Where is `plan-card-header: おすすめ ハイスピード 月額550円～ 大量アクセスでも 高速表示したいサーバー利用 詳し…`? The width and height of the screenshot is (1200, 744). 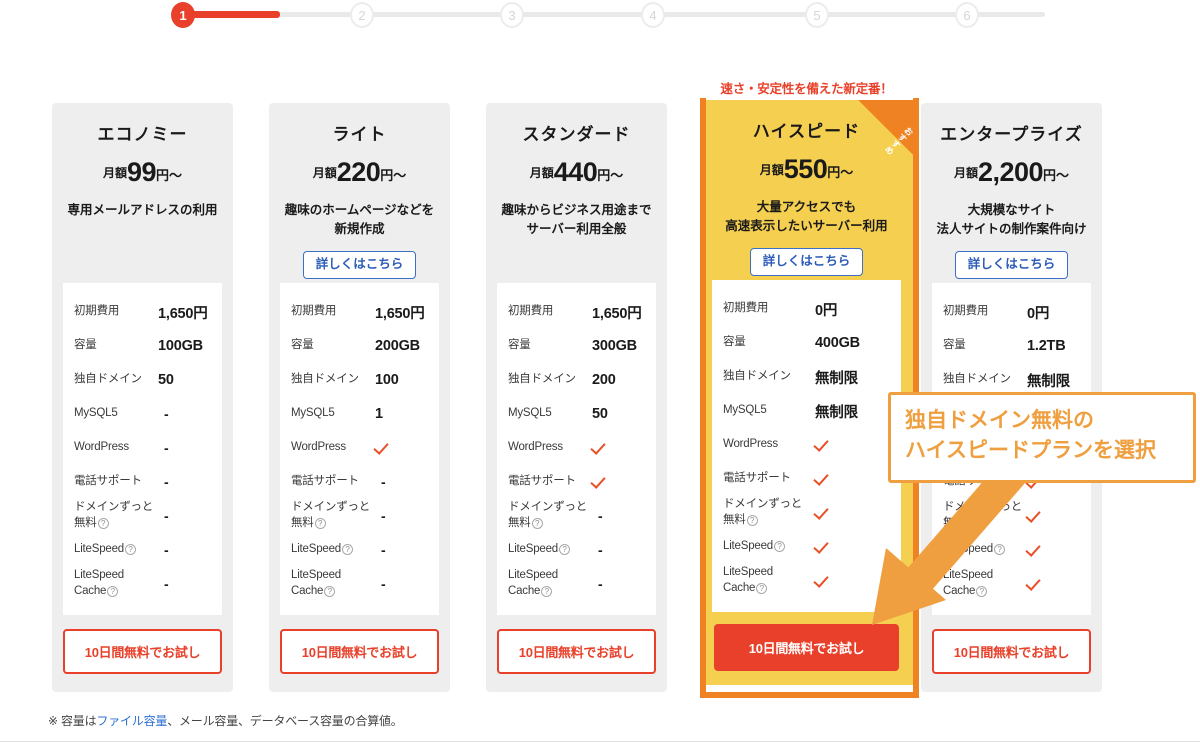
plan-card-header: おすすめ ハイスピード 月額550円～ 大量アクセスでも 高速表示したいサーバー利用 詳し… is located at coordinates (806, 190).